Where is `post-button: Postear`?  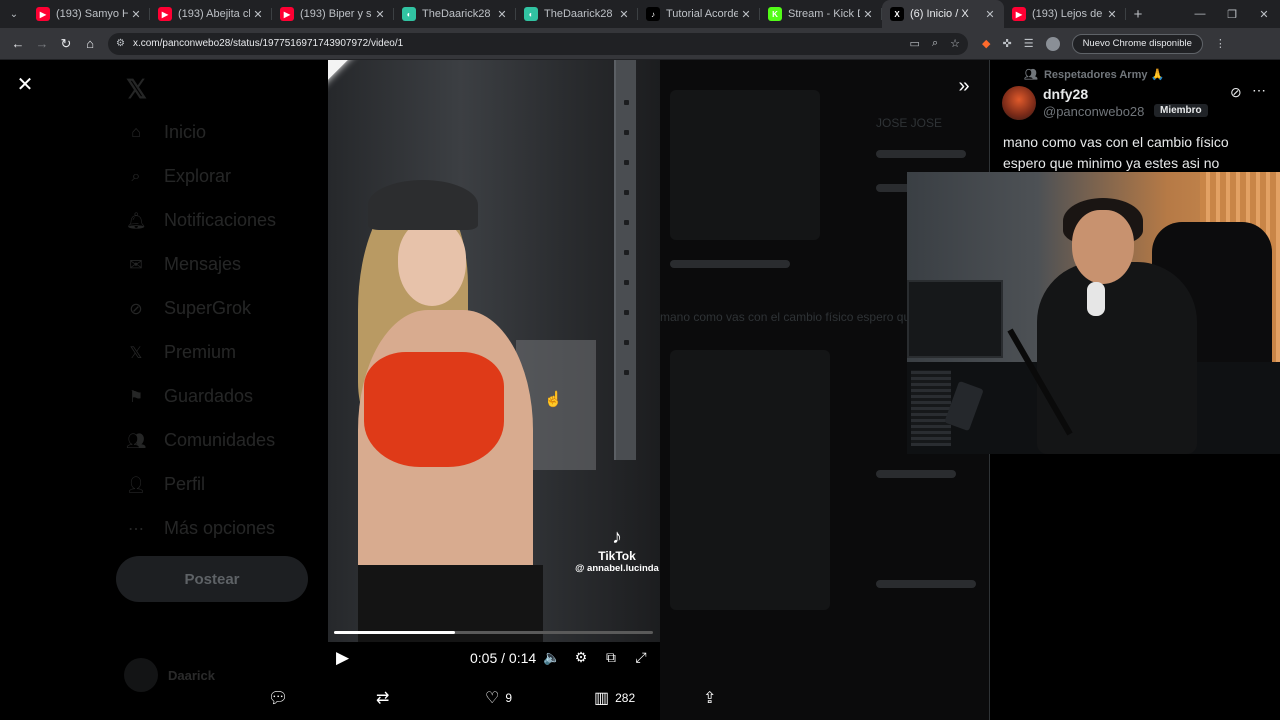
post-button: Postear is located at coordinates (212, 579).